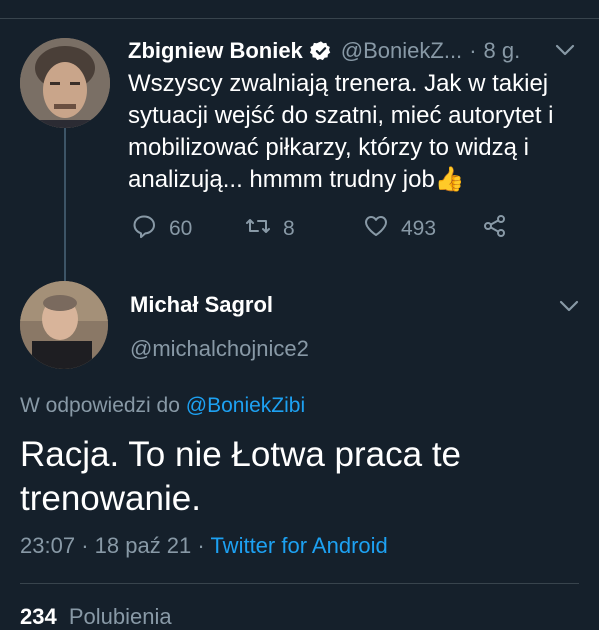  Describe the element at coordinates (299, 583) in the screenshot. I see `bottom-divider` at that location.